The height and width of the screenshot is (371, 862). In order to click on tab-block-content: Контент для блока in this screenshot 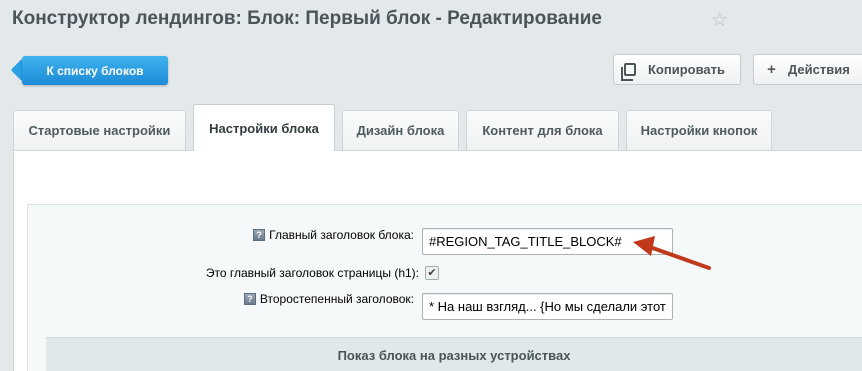, I will do `click(542, 130)`.